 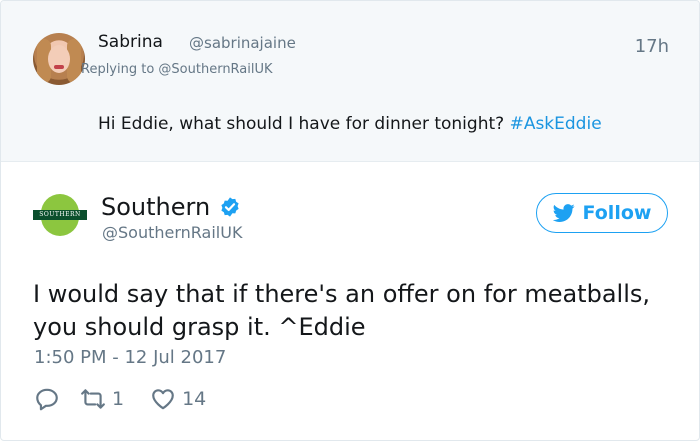 I want to click on like-count: 14, so click(x=194, y=399).